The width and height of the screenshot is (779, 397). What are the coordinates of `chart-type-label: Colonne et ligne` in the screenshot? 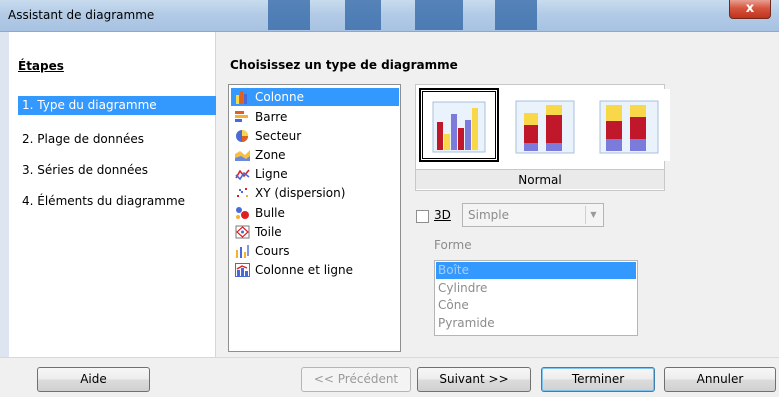 It's located at (304, 270).